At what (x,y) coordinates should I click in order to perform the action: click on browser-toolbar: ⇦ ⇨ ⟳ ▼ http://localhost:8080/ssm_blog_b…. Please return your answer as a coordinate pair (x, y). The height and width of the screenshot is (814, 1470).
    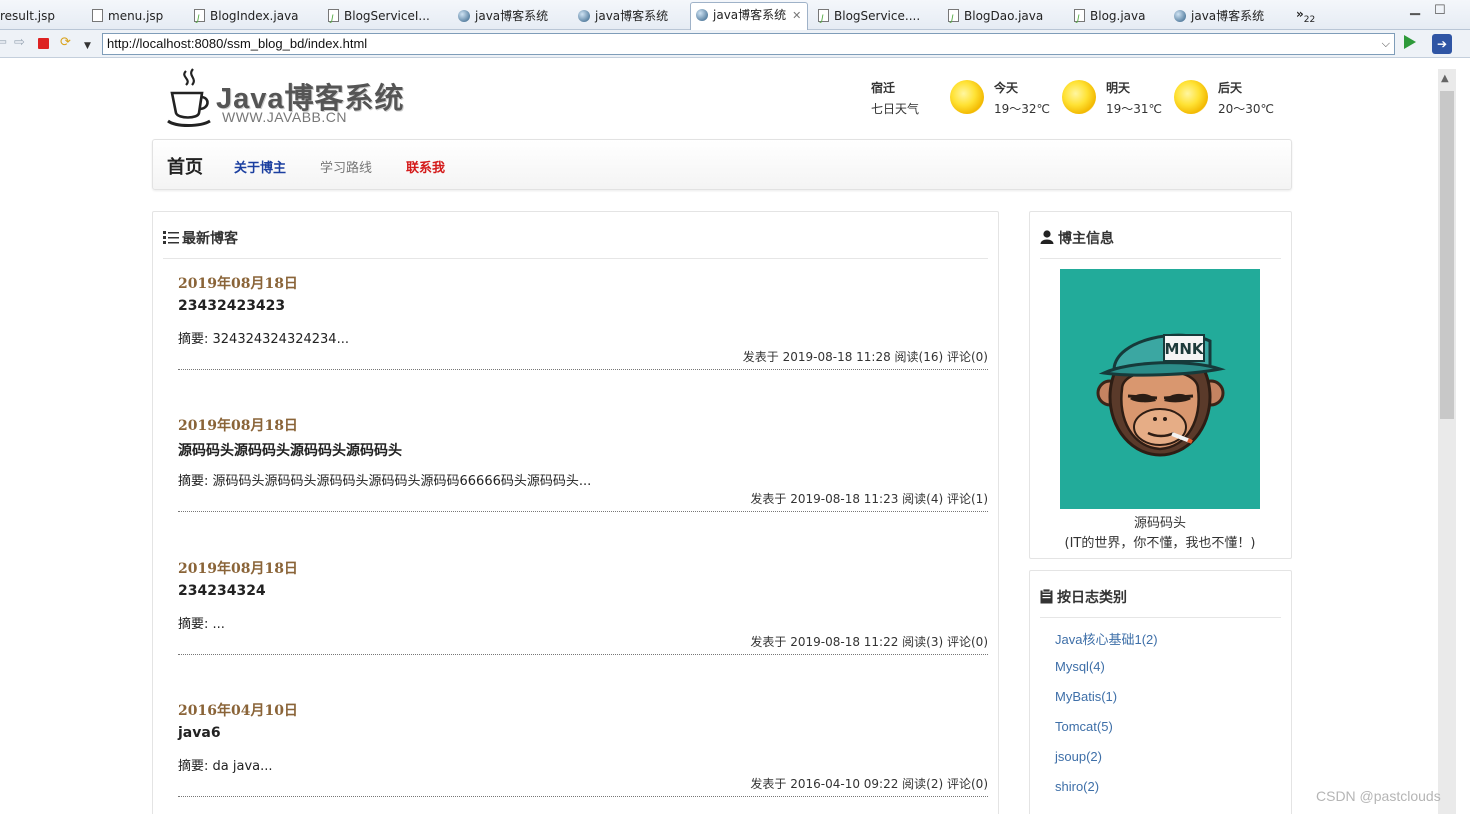
    Looking at the image, I should click on (735, 44).